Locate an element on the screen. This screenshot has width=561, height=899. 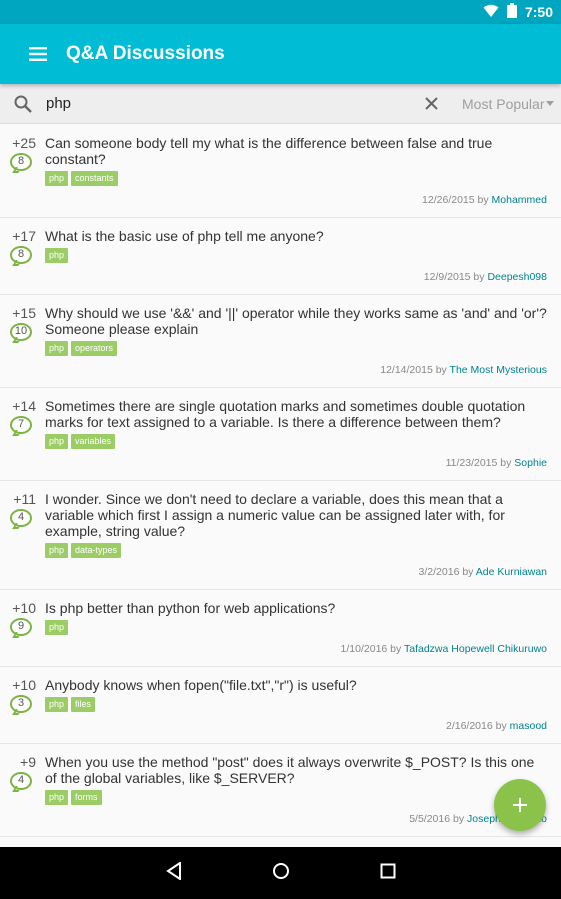
author-link: Sophie is located at coordinates (530, 463).